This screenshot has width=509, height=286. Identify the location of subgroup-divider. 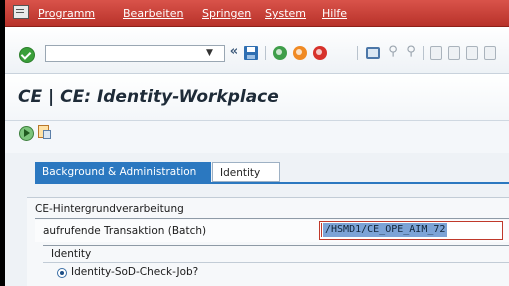
(276, 245).